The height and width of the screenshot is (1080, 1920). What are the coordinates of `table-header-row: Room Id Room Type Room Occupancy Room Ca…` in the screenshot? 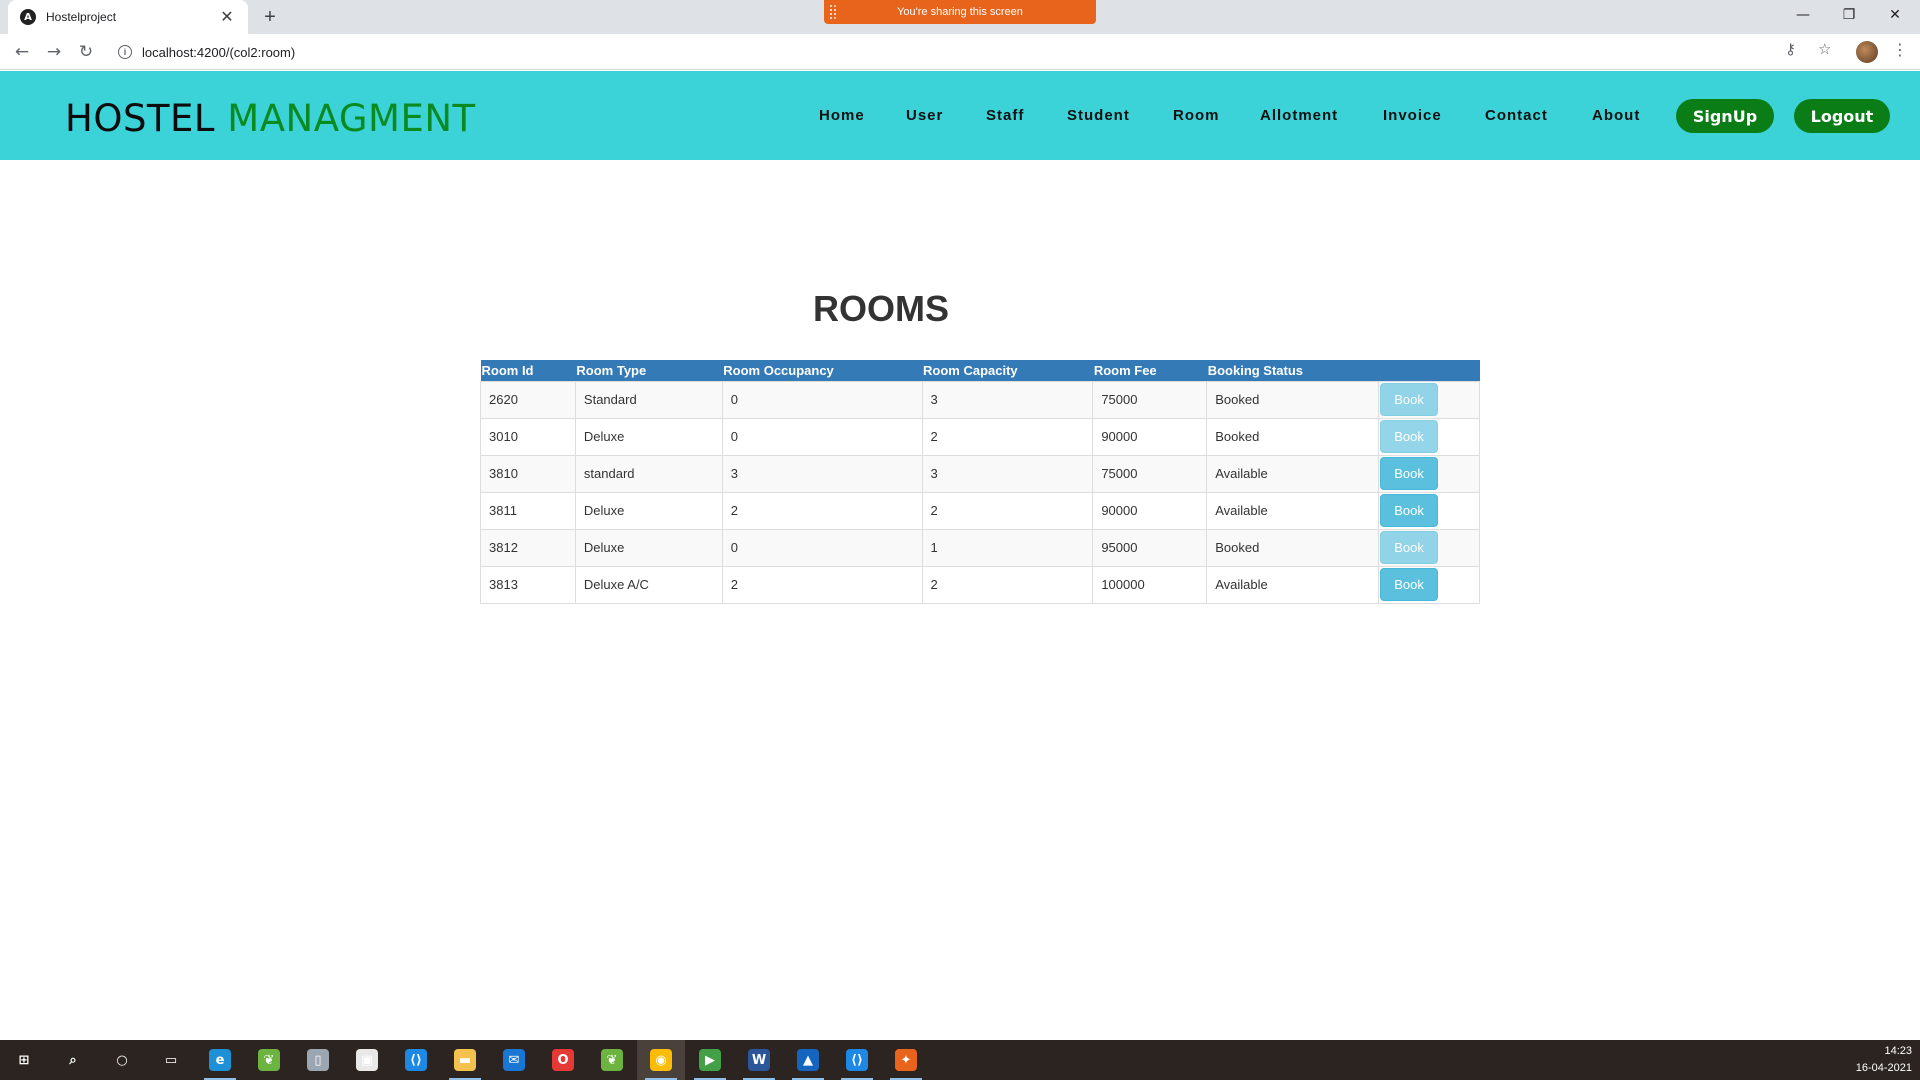 It's located at (980, 370).